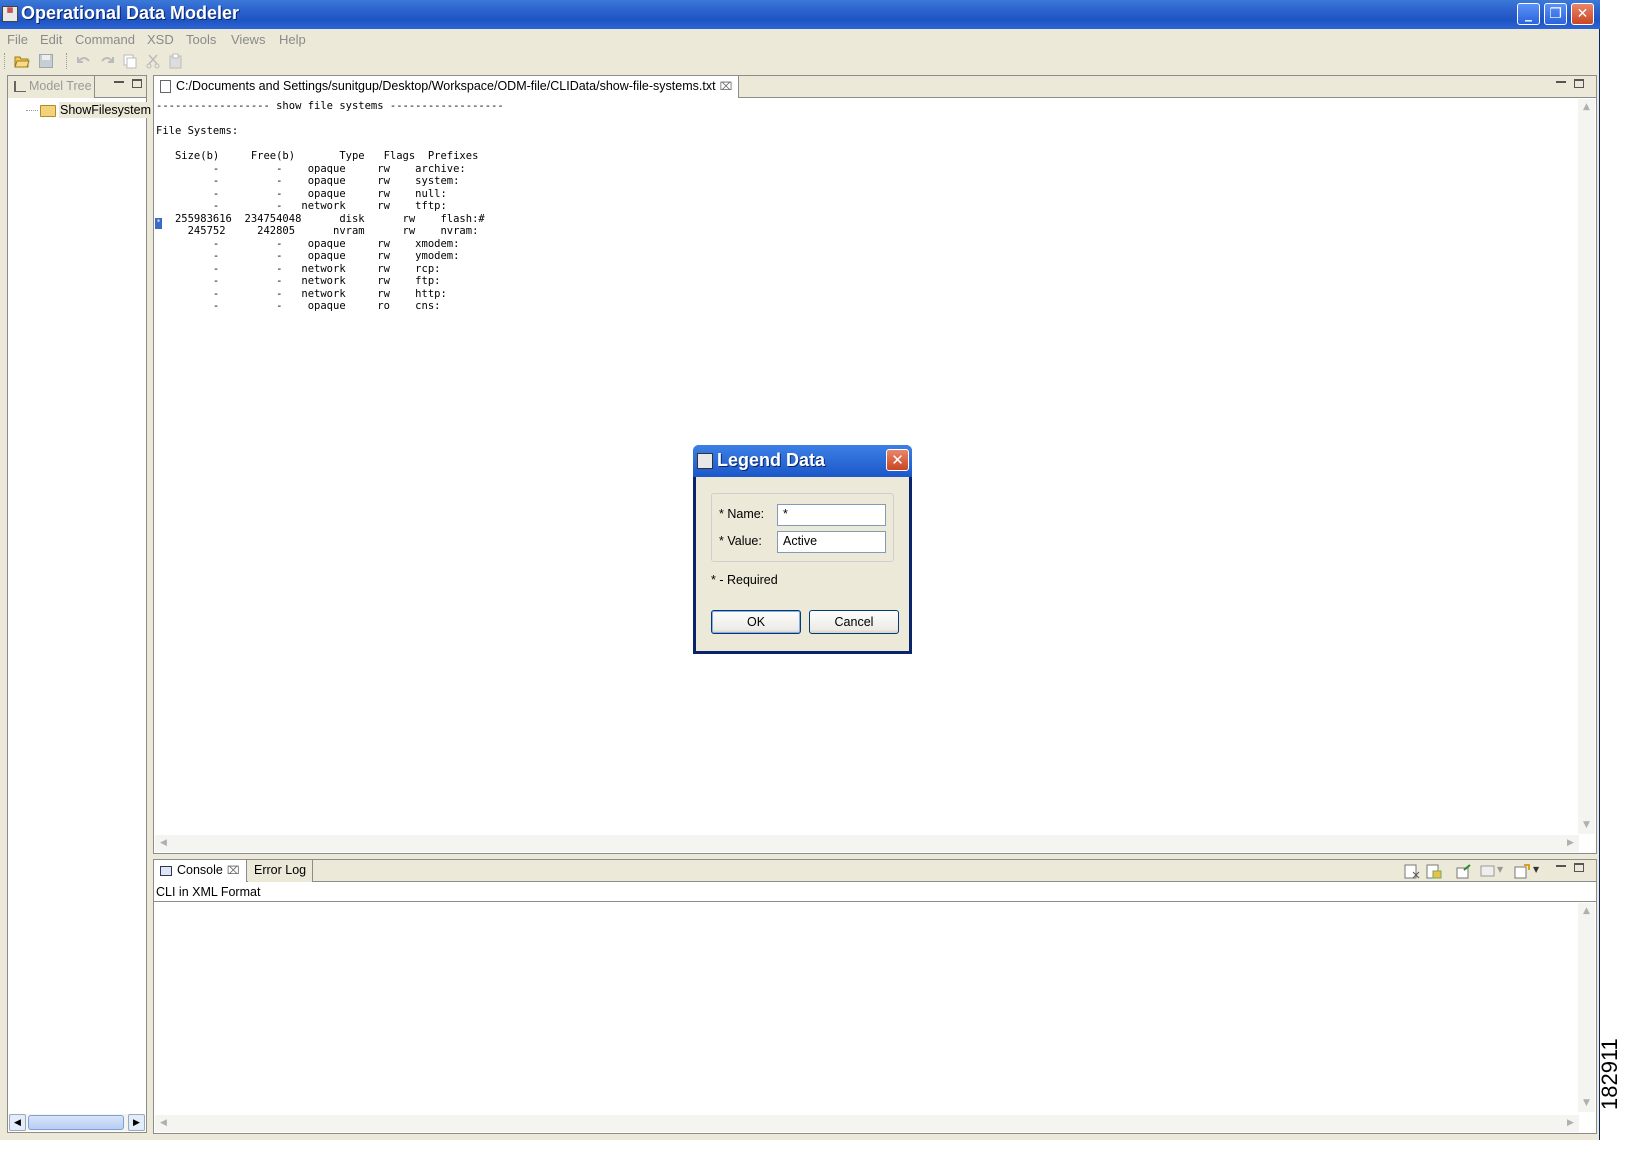  What do you see at coordinates (105, 39) in the screenshot?
I see `menu-command: Command` at bounding box center [105, 39].